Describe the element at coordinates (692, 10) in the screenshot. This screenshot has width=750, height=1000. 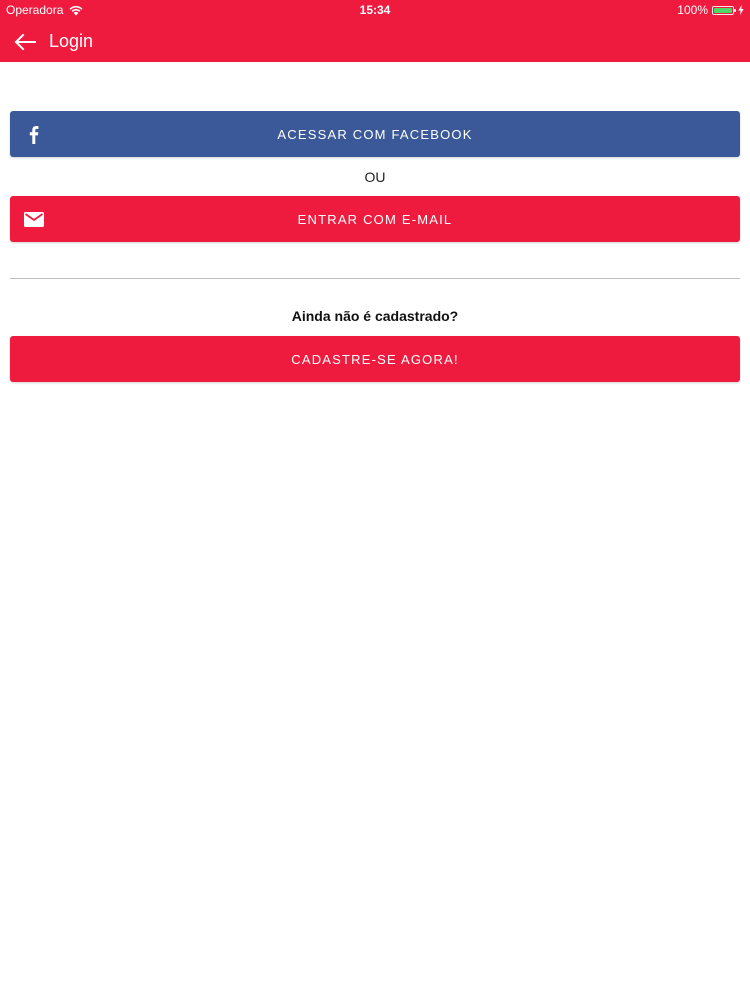
I see `battery-percent: 100%` at that location.